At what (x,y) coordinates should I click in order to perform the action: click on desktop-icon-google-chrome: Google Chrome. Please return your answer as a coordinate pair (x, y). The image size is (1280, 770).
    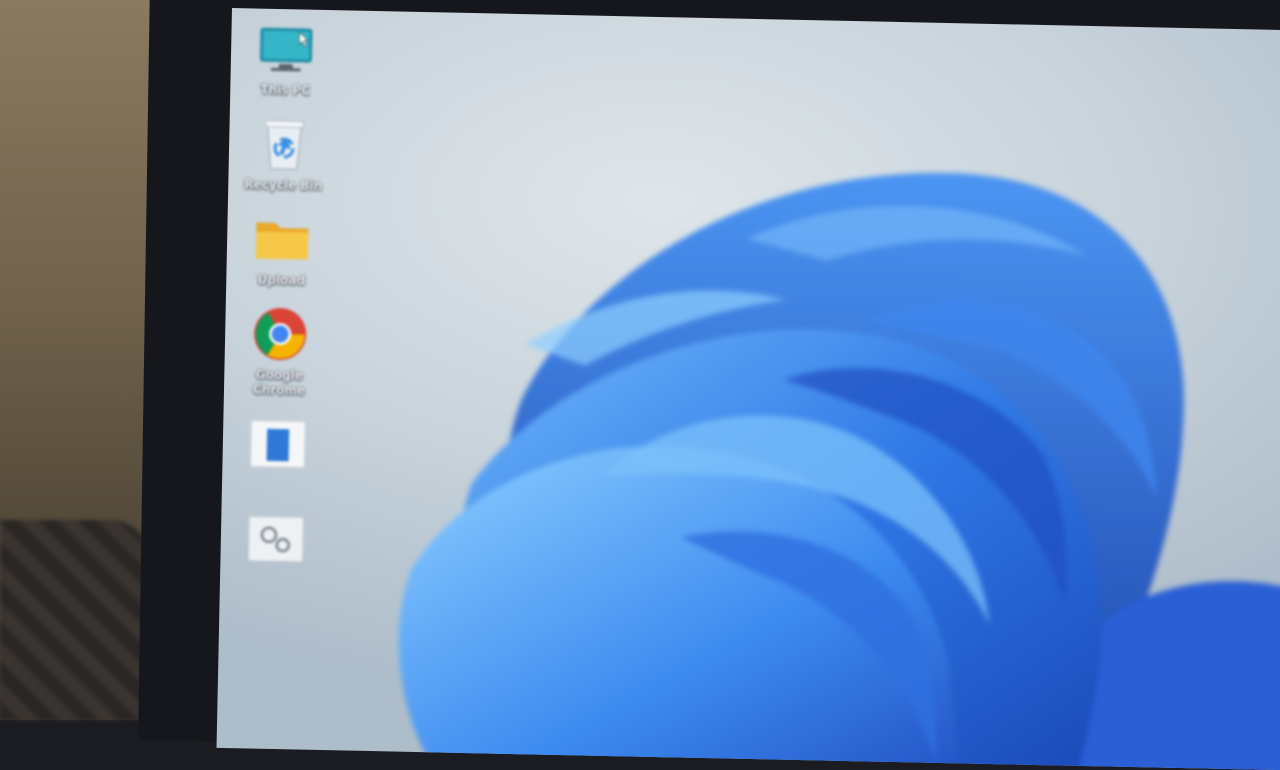
    Looking at the image, I should click on (280, 352).